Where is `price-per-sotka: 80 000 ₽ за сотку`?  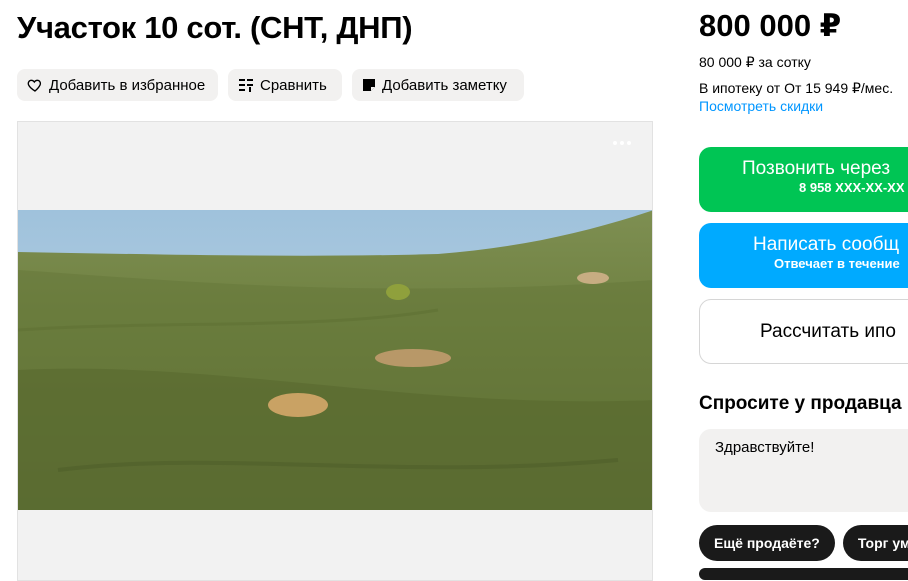
price-per-sotka: 80 000 ₽ за сотку is located at coordinates (755, 62).